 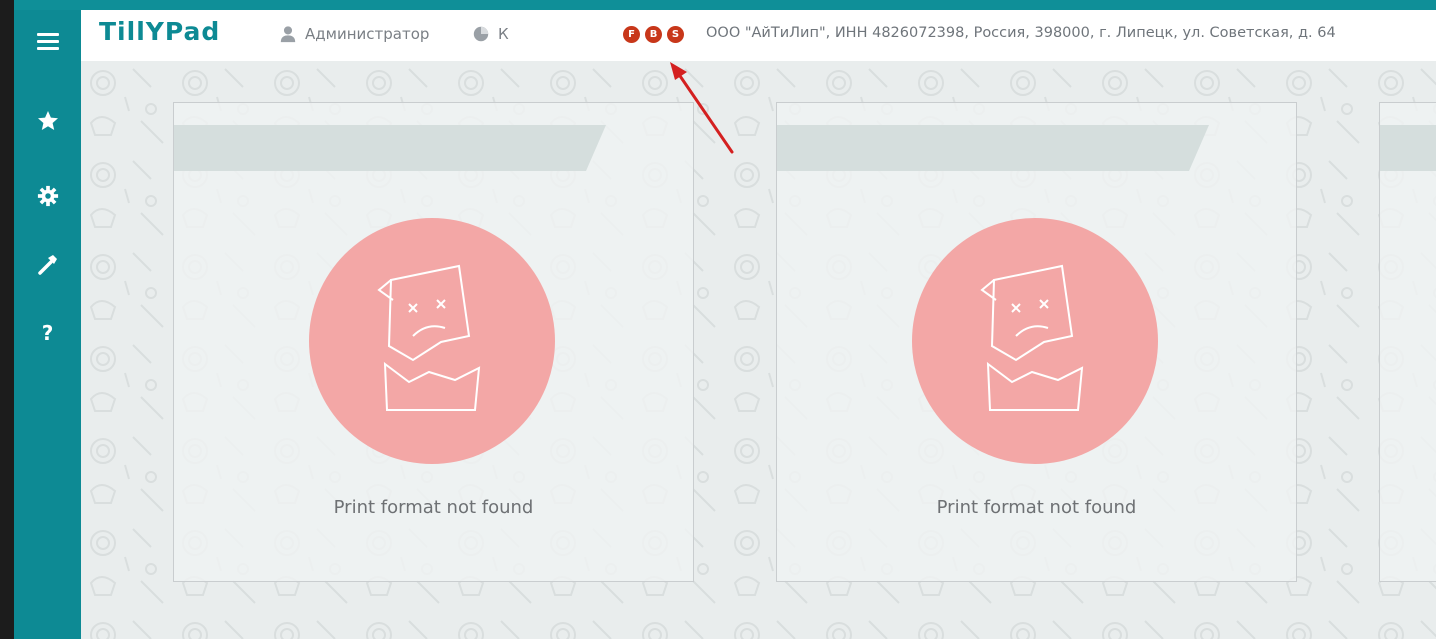 I want to click on user-menu: Администратор, so click(x=354, y=34).